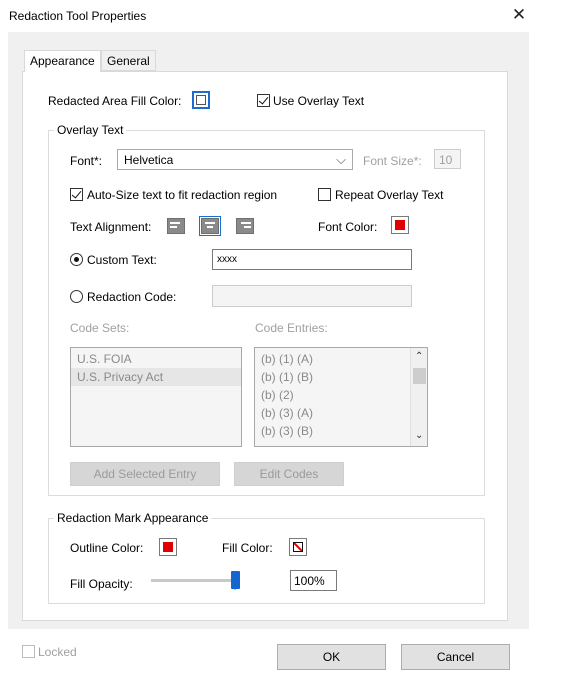 The image size is (561, 695). Describe the element at coordinates (341, 159) in the screenshot. I see `chevron-down-icon: ⌵` at that location.